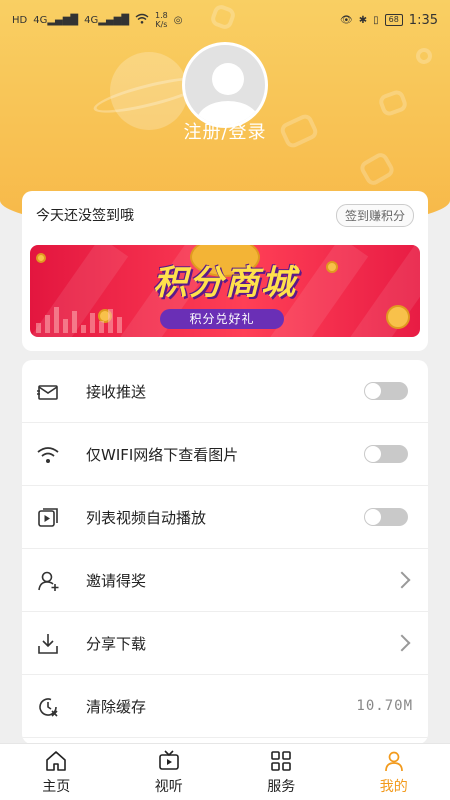 Image resolution: width=450 pixels, height=800 pixels. I want to click on banner-equalizer-decoration, so click(91, 319).